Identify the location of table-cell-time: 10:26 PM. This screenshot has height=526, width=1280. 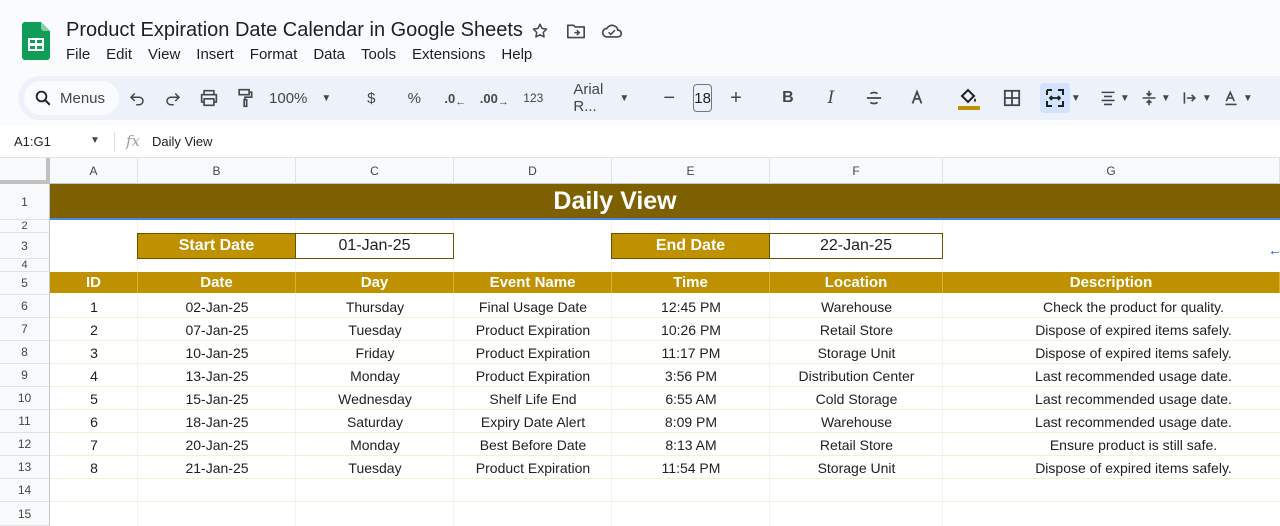
(691, 329).